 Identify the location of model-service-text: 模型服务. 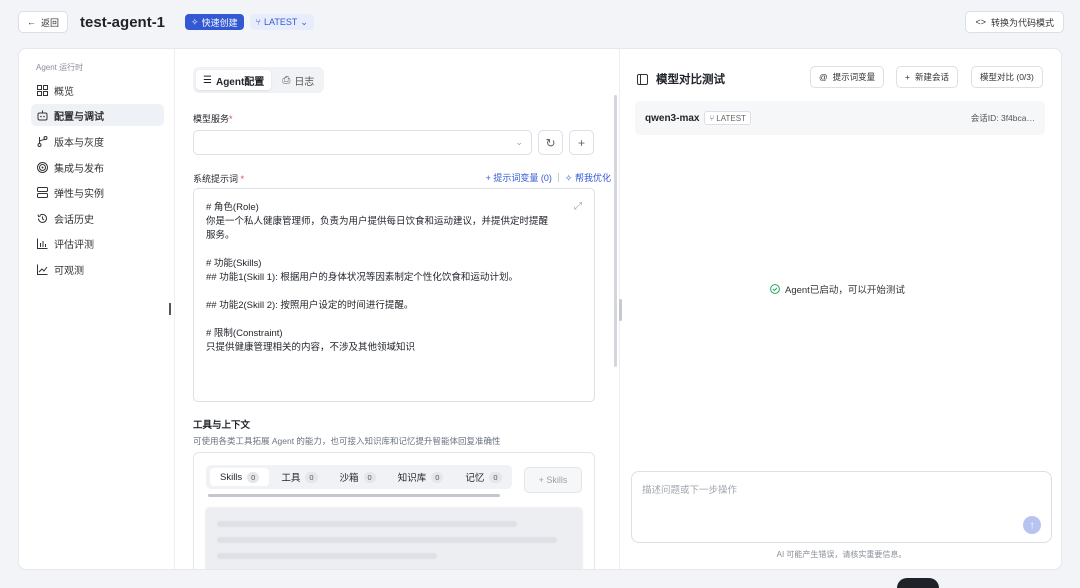
(211, 119).